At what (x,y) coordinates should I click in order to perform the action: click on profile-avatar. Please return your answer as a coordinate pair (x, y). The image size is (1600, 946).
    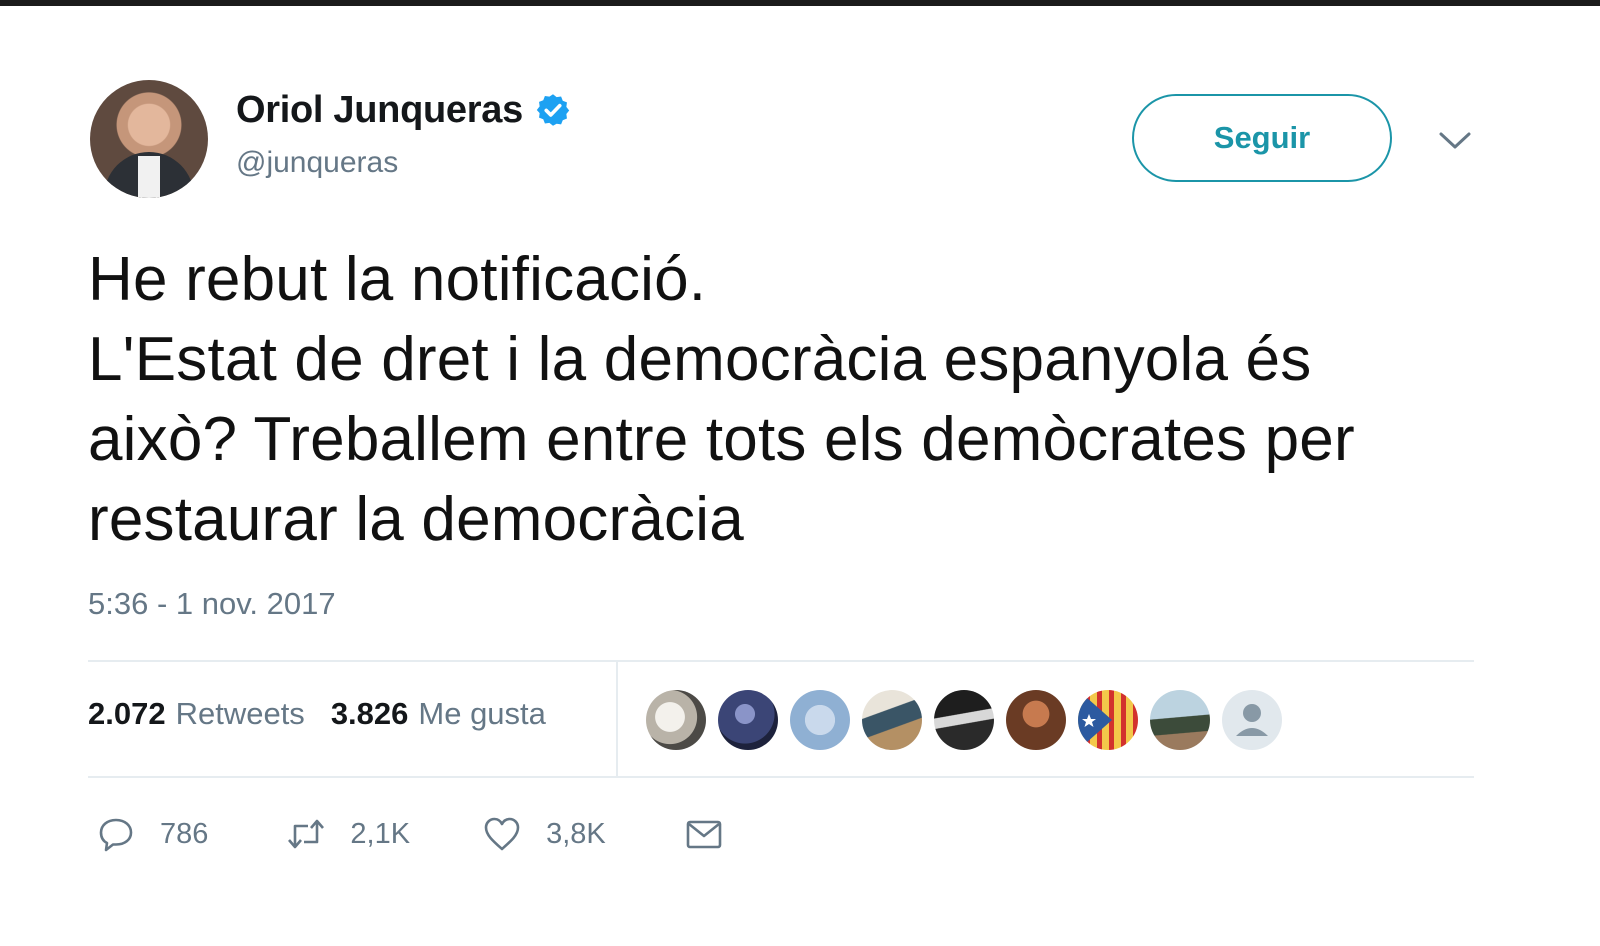
    Looking at the image, I should click on (149, 139).